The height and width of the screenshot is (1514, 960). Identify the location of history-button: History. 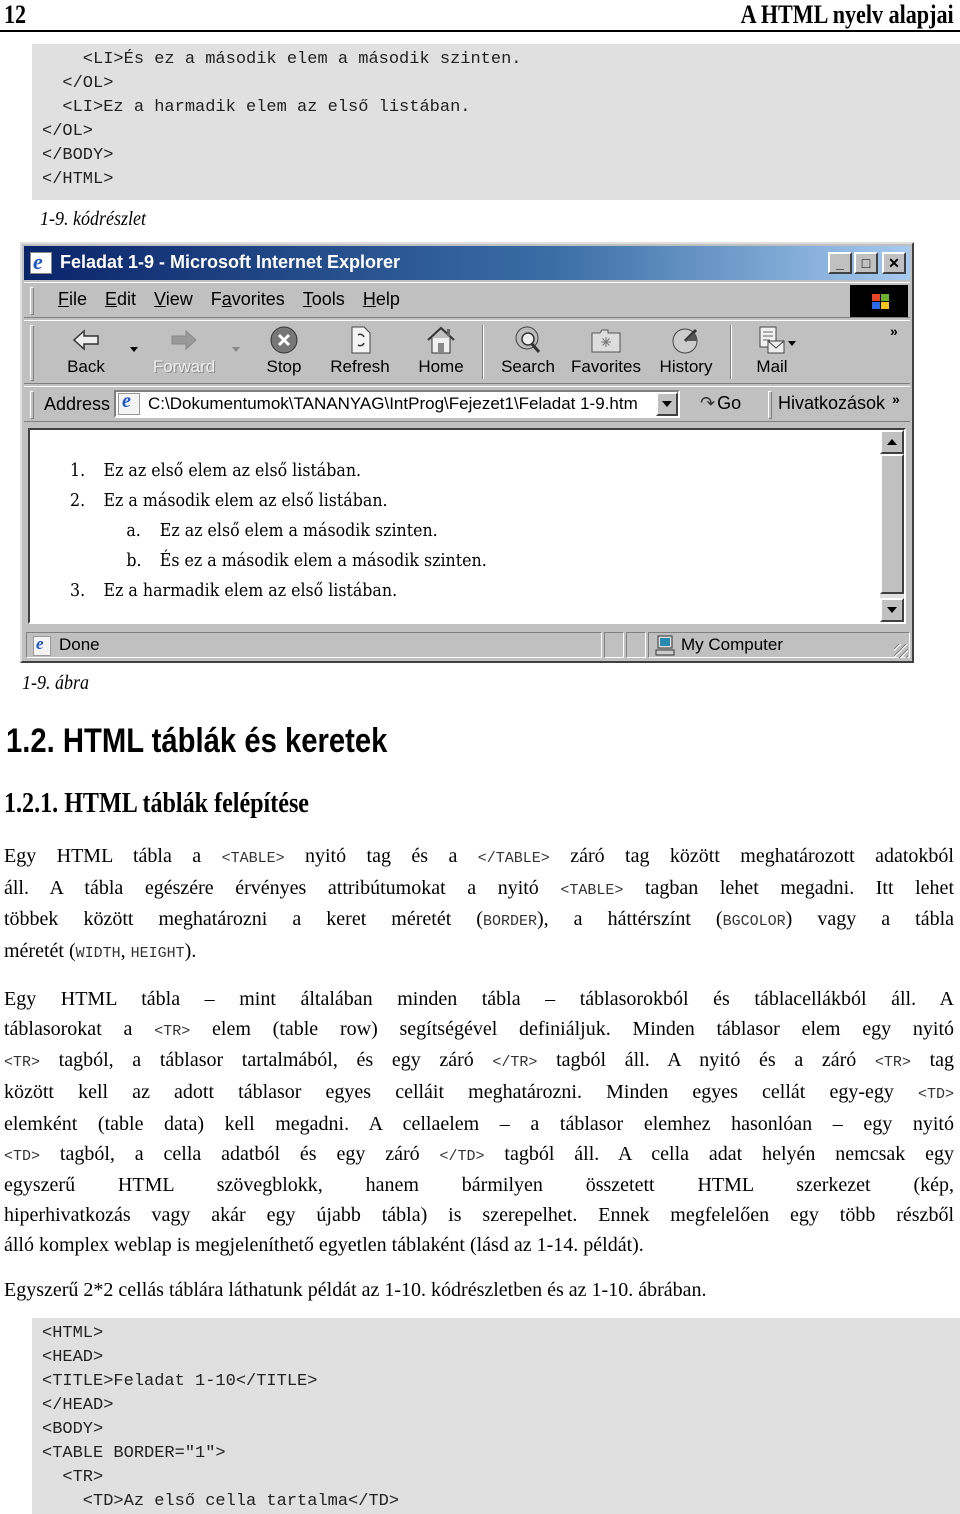
(686, 353).